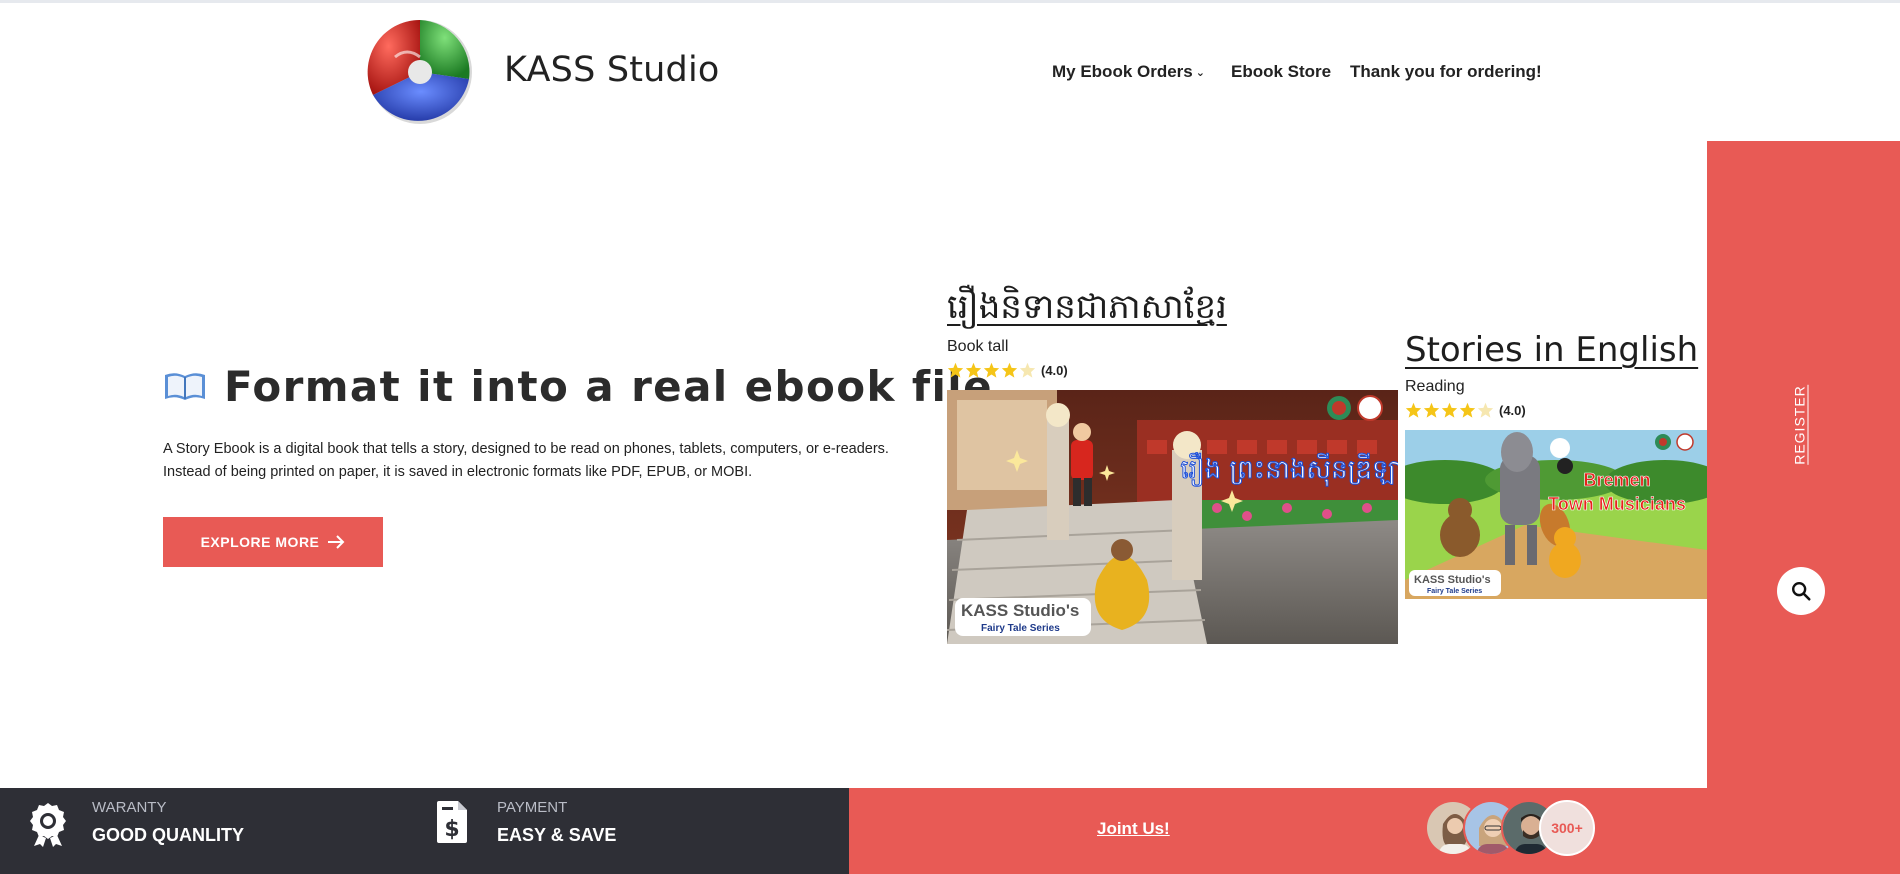 The width and height of the screenshot is (1900, 874). I want to click on nav-my-ebook-orders: My Ebook Orders ⌄, so click(1128, 72).